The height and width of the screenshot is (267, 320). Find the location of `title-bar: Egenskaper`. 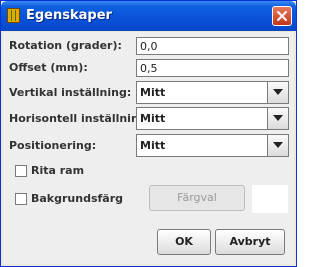

title-bar: Egenskaper is located at coordinates (148, 16).